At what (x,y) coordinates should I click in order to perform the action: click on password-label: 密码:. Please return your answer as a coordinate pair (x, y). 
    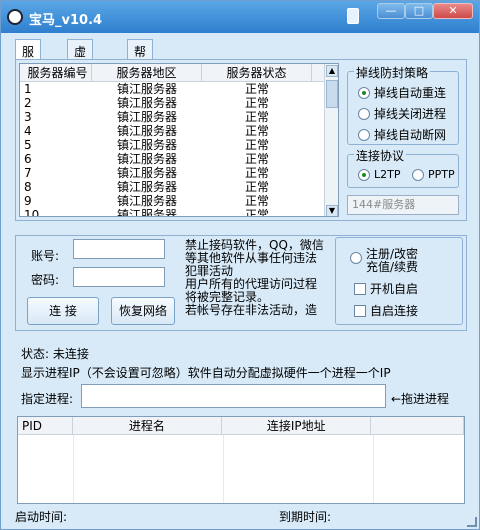
    Looking at the image, I should click on (45, 280).